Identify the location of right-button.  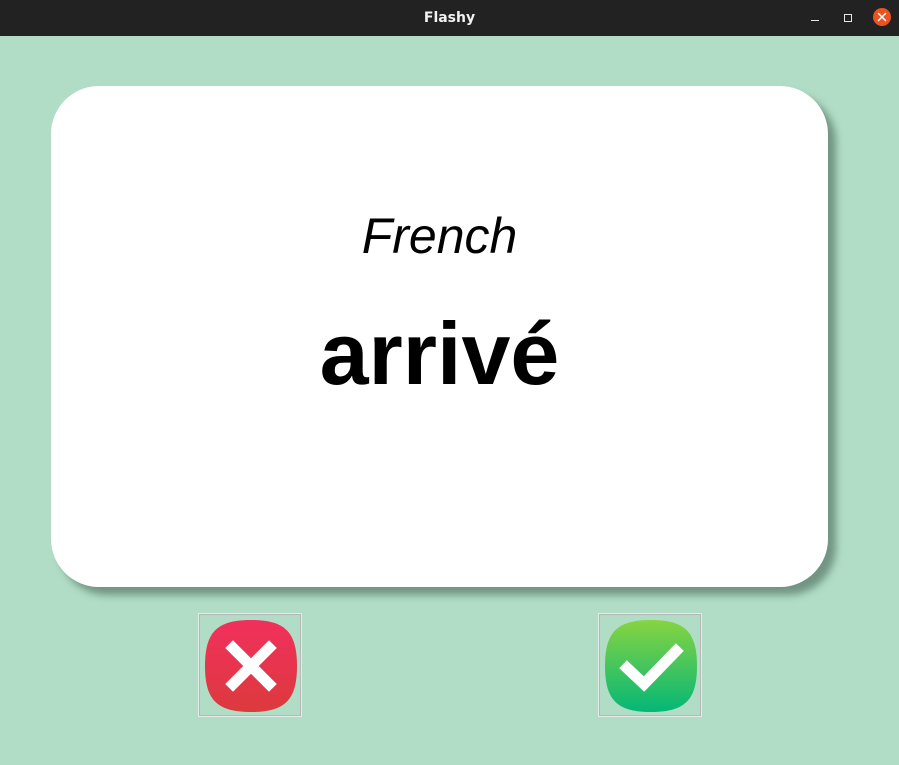
(650, 665).